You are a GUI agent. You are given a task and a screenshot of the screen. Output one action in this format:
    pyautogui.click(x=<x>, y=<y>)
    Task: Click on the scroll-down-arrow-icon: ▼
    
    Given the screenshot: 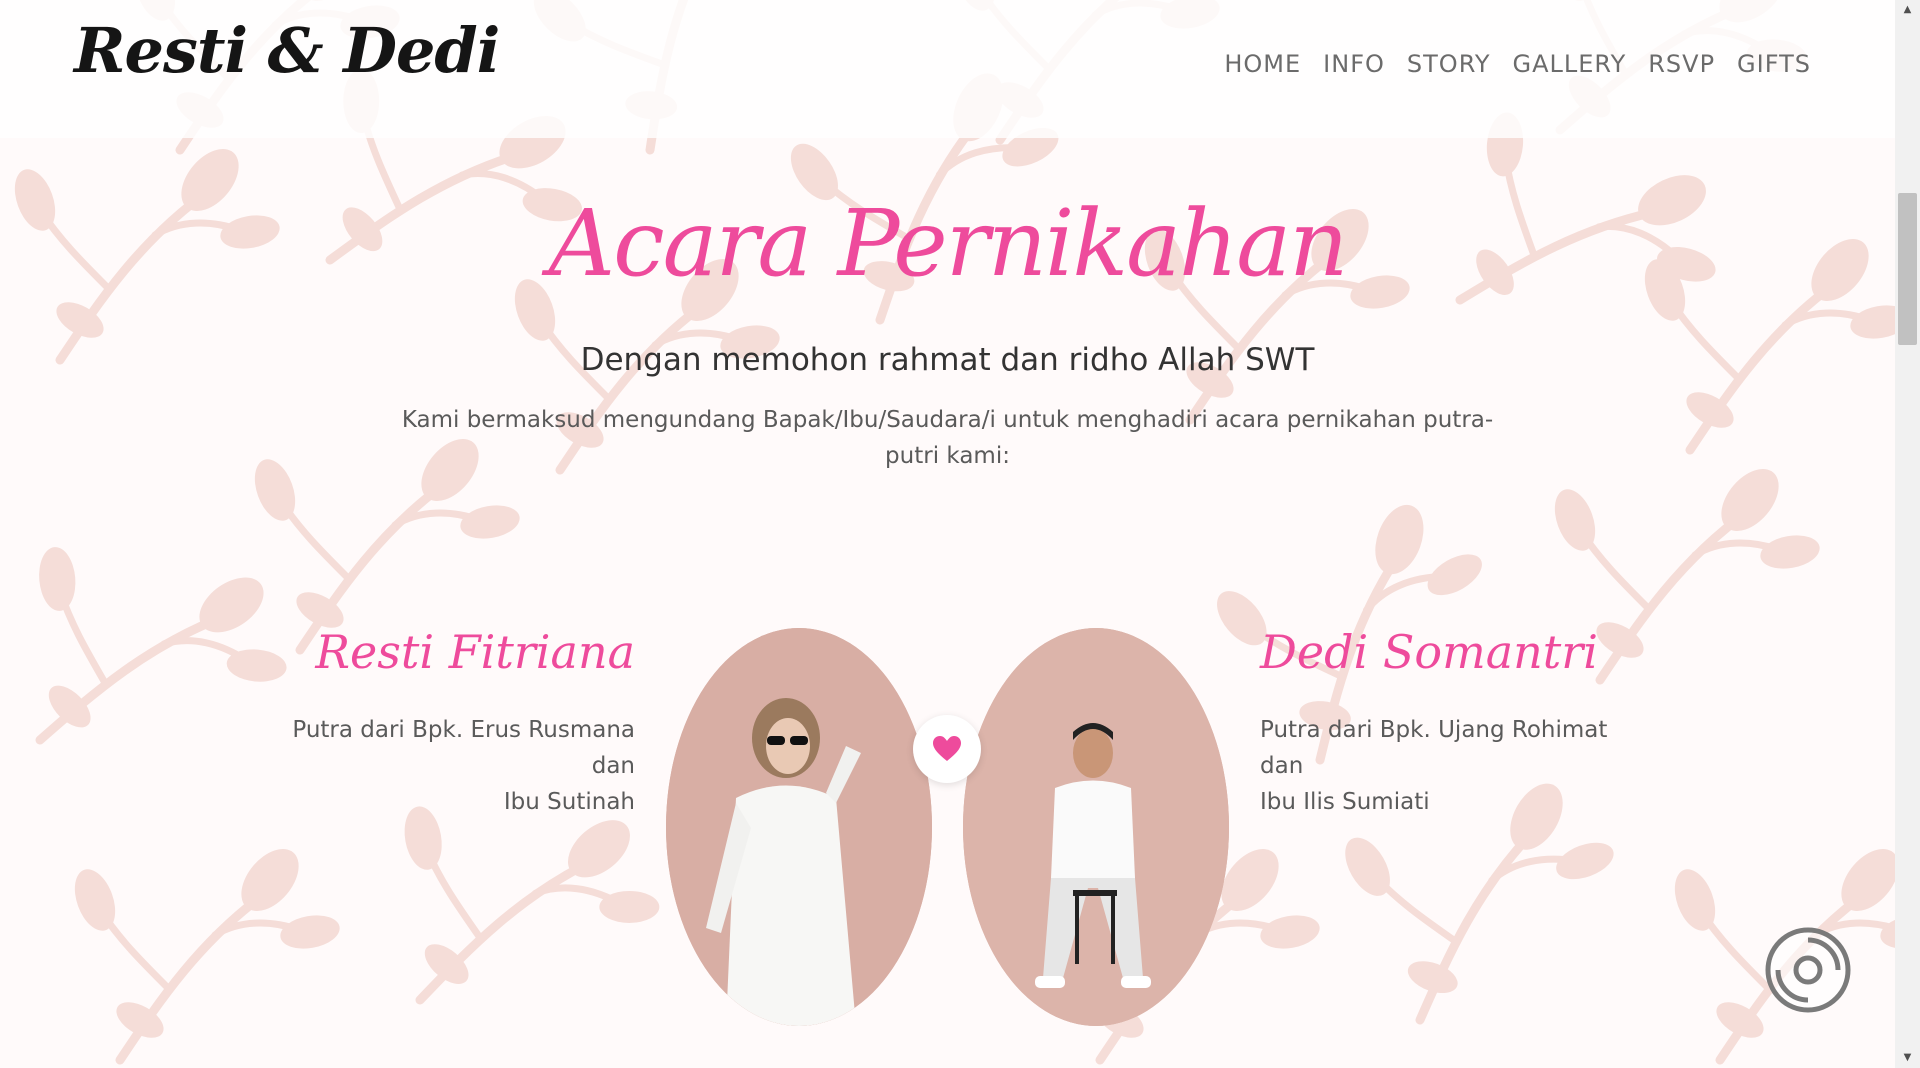 What is the action you would take?
    pyautogui.click(x=1907, y=1058)
    